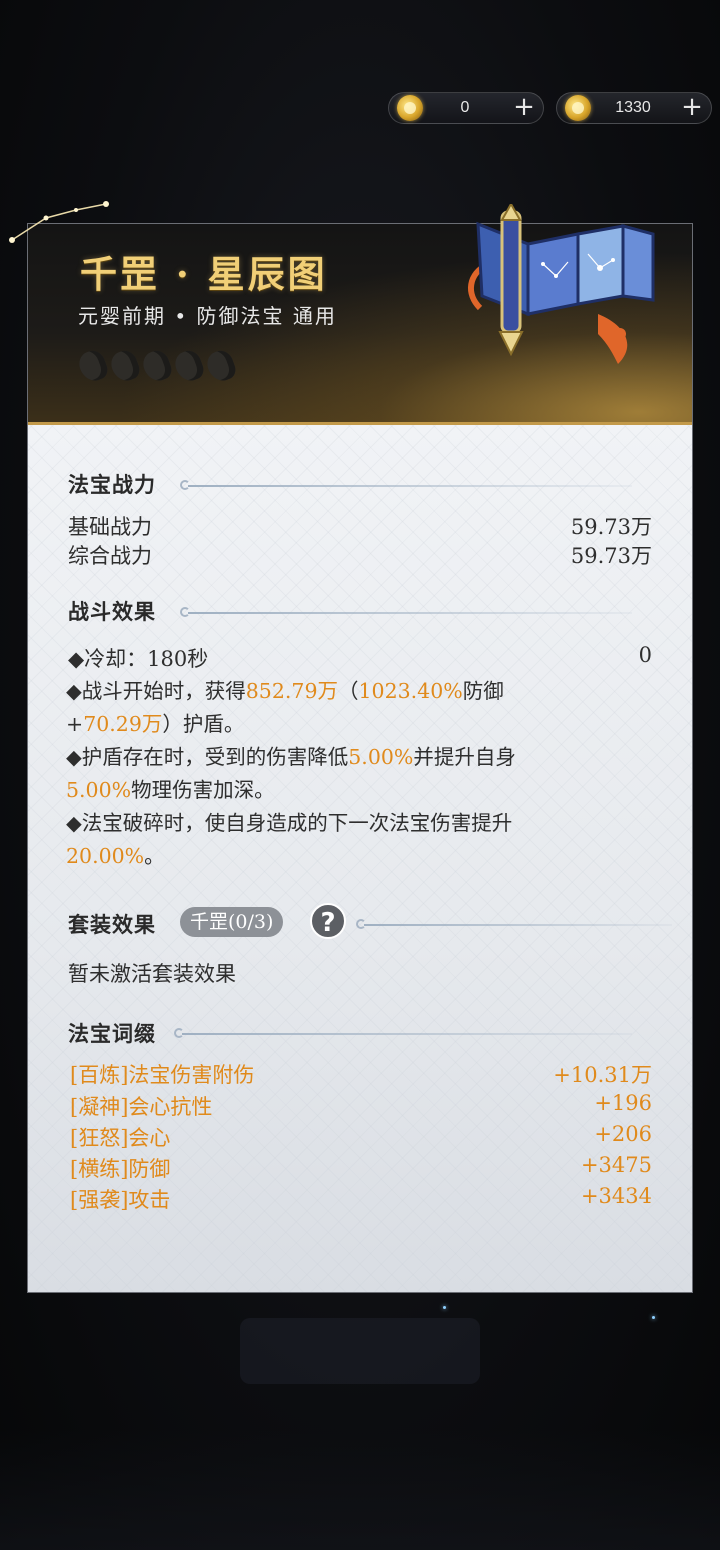 The width and height of the screenshot is (720, 1550). I want to click on cooldown-label: ◆冷却：180秒, so click(138, 659).